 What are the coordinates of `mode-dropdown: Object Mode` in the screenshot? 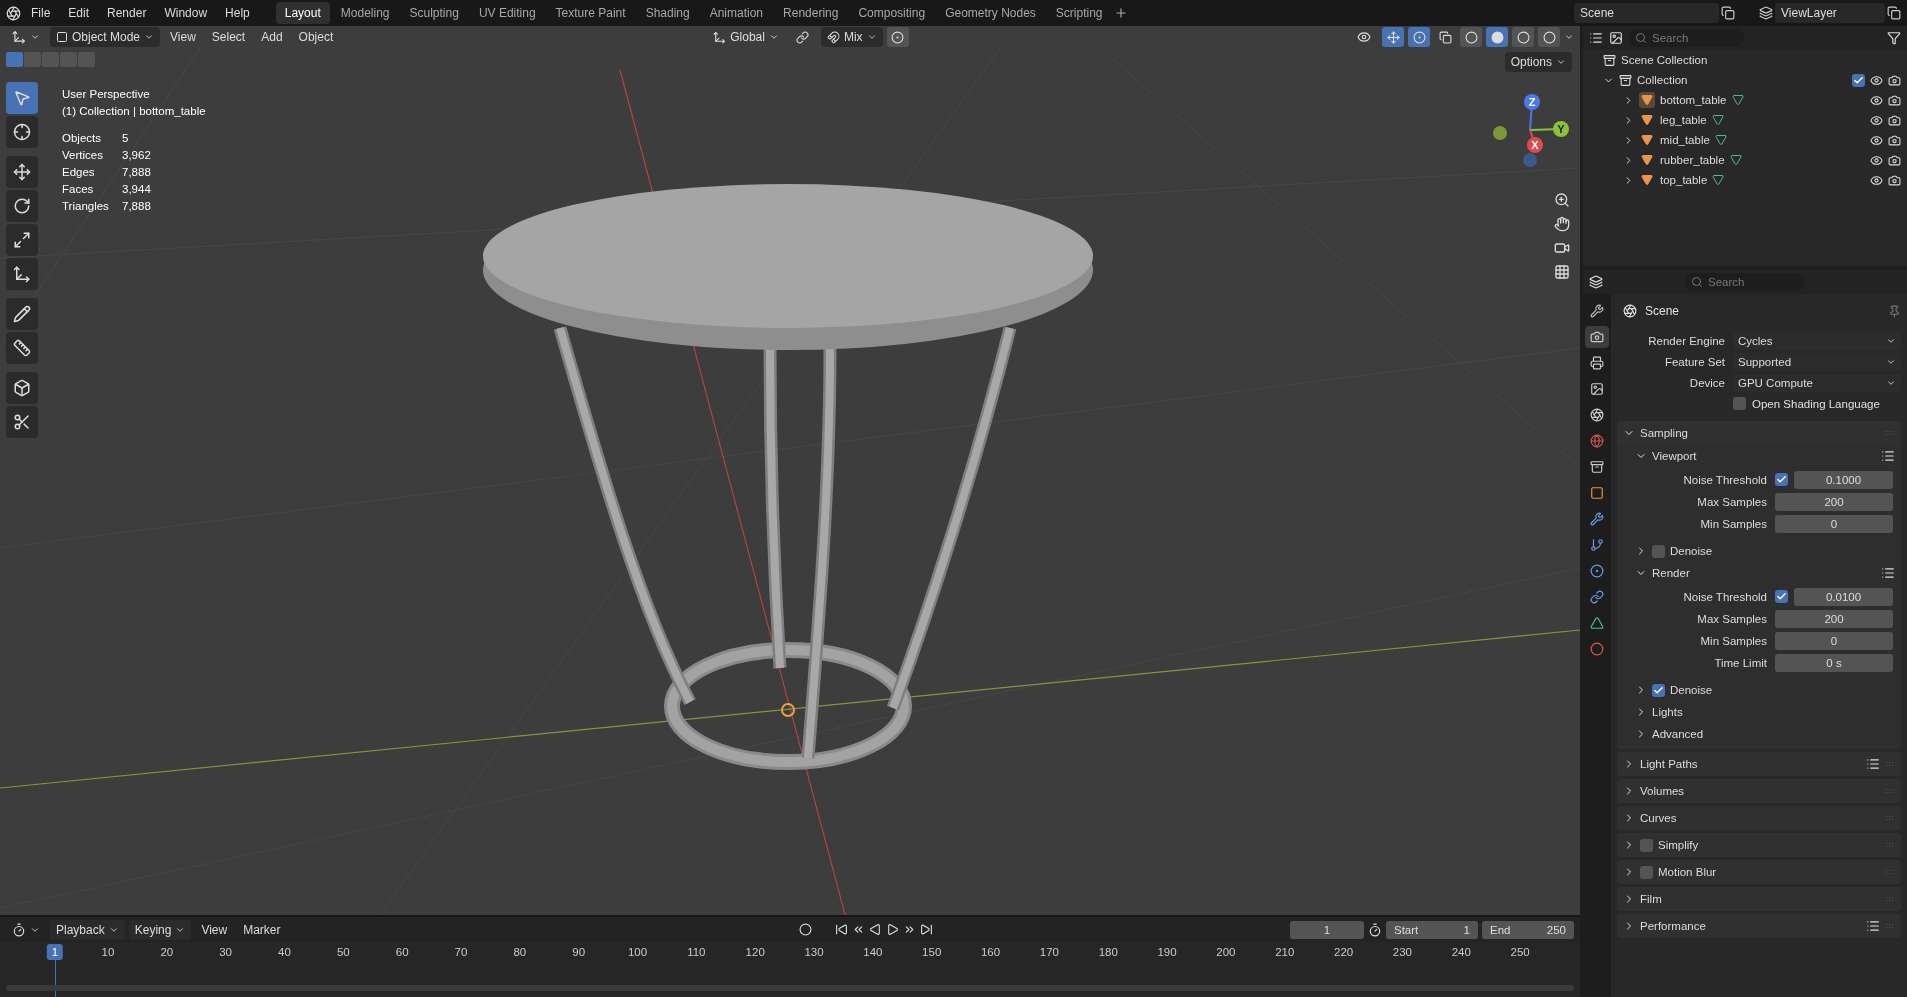 It's located at (105, 37).